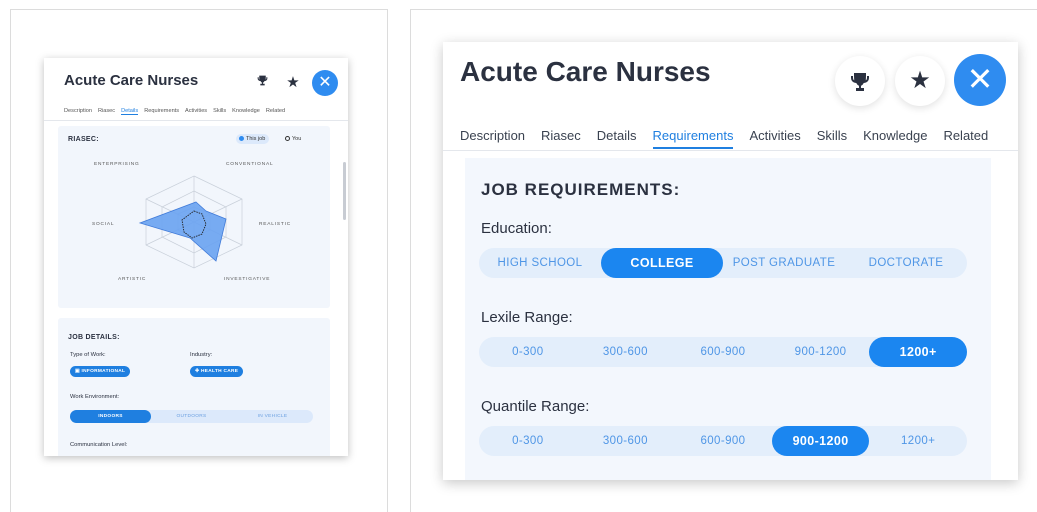 Image resolution: width=1037 pixels, height=512 pixels. Describe the element at coordinates (784, 263) in the screenshot. I see `education-post-graduate: POST GRADUATE` at that location.